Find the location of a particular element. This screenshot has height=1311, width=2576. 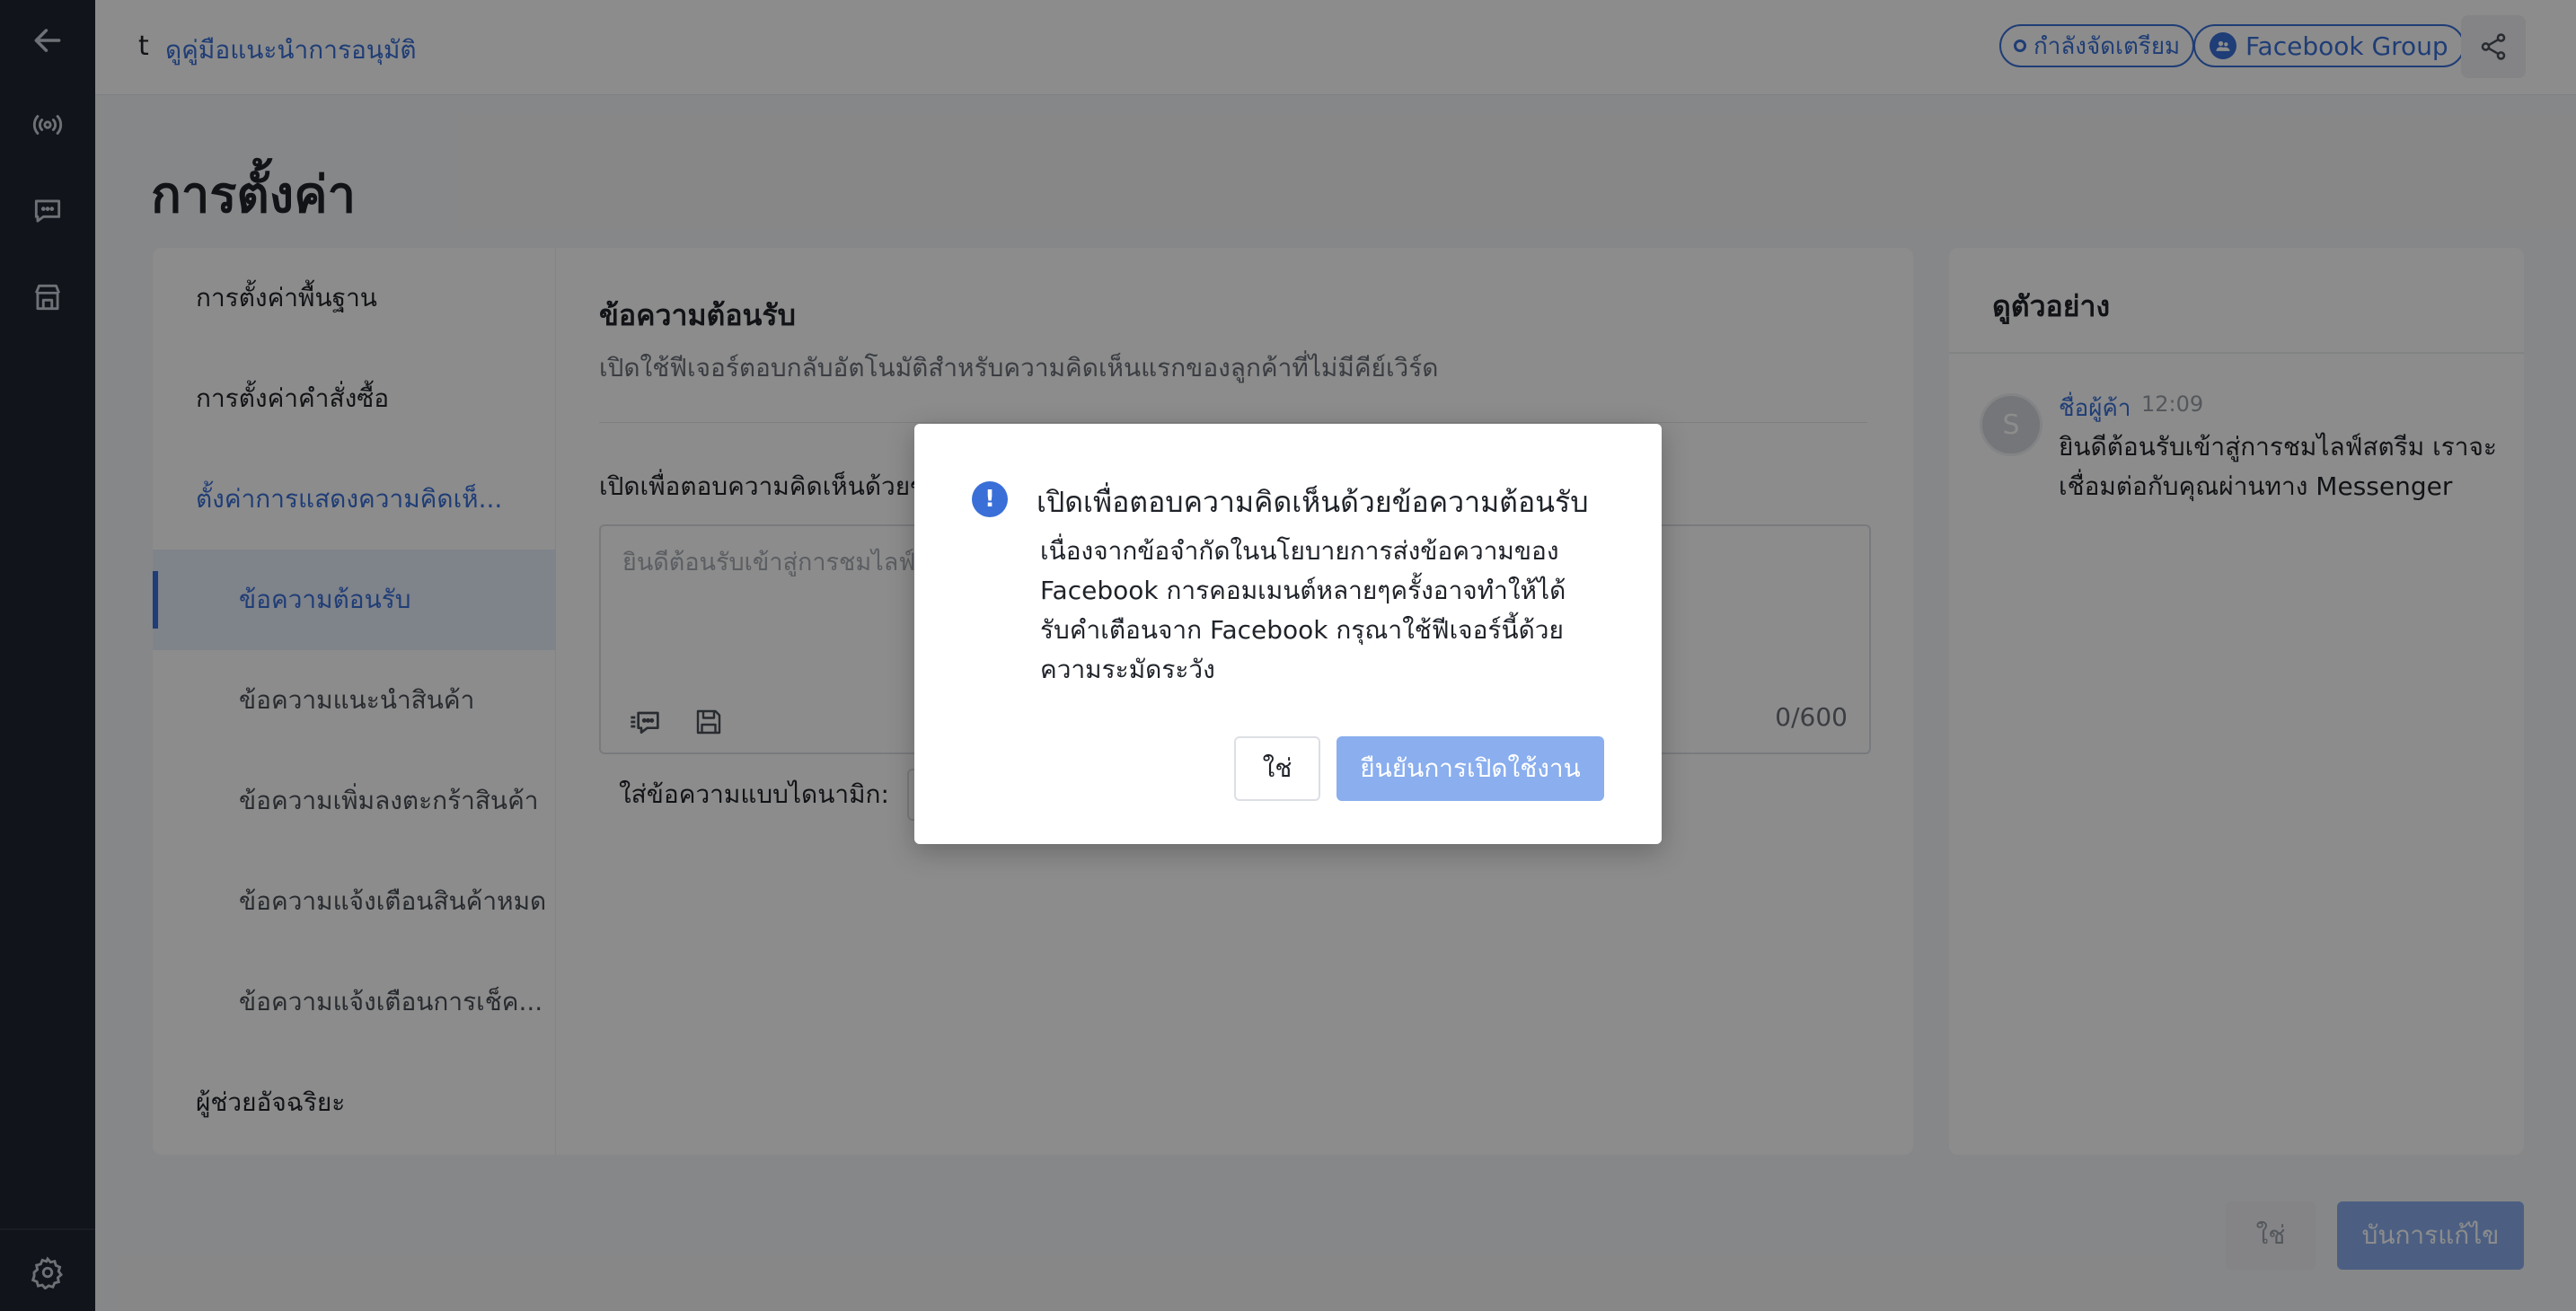

dialog-confirm-button: ยืนยันการเปิดใช้งาน is located at coordinates (1470, 768).